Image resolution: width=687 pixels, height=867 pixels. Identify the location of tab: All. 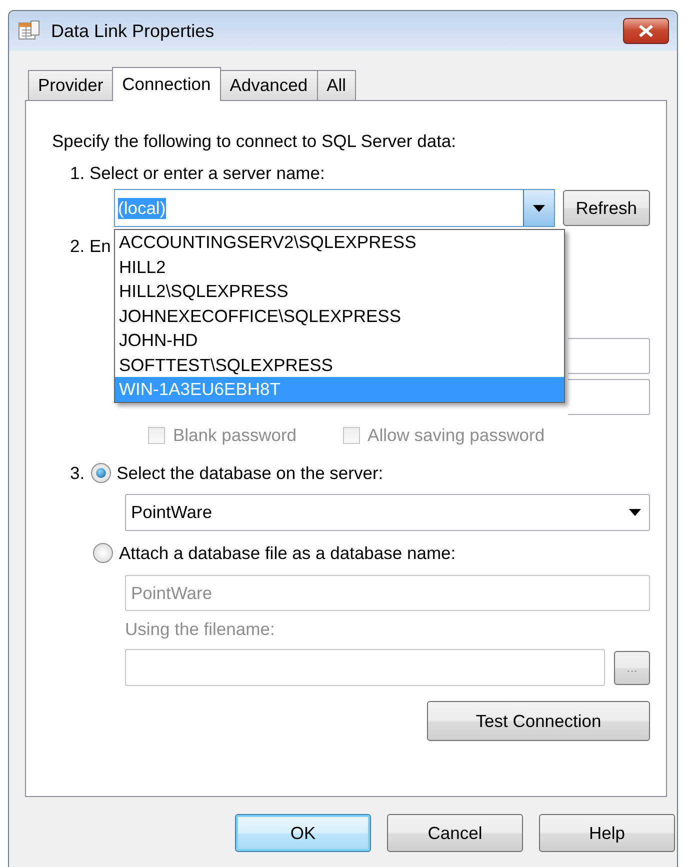
(336, 85).